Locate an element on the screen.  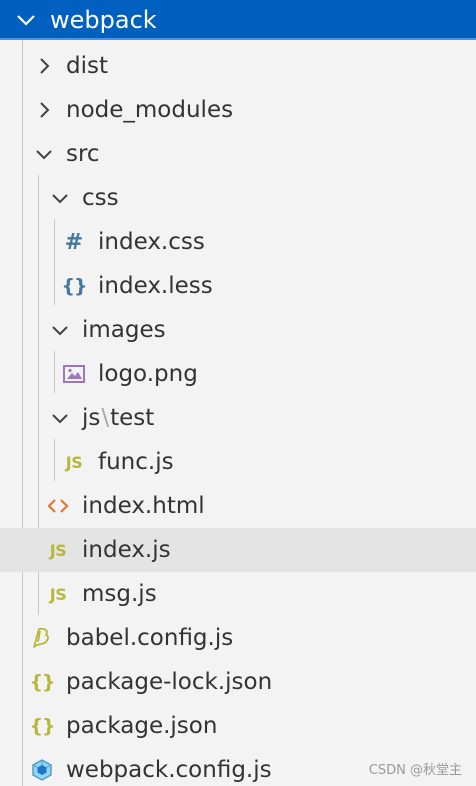
tree-item-label: logo.png is located at coordinates (148, 374).